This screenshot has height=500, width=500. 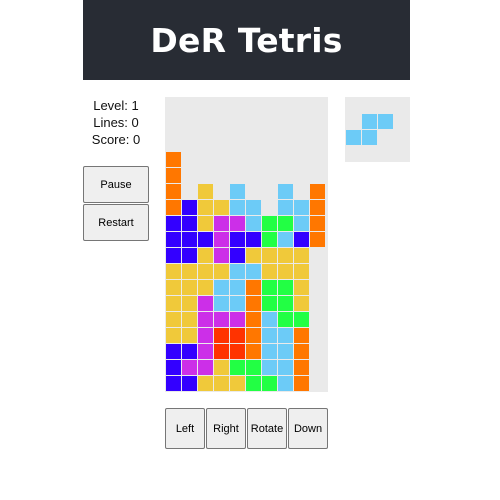 What do you see at coordinates (308, 428) in the screenshot?
I see `down-button: Down` at bounding box center [308, 428].